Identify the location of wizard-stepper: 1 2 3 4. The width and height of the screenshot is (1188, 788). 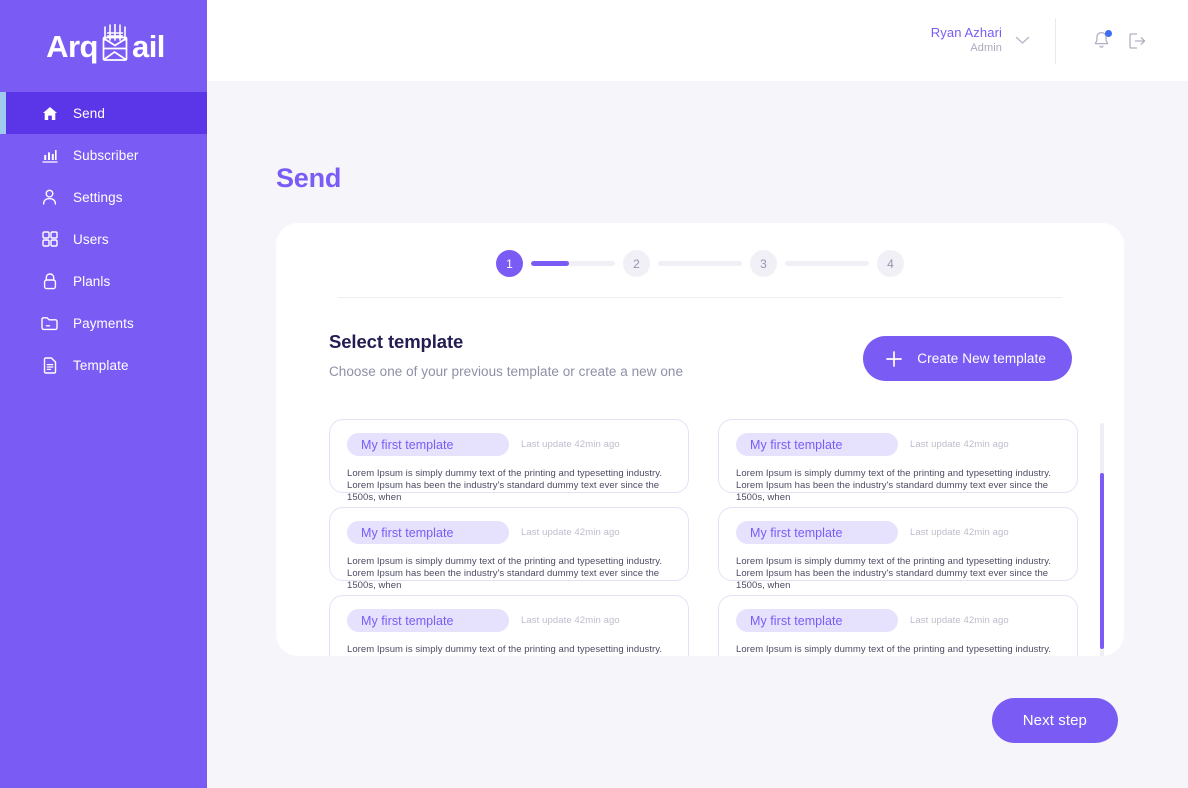
(700, 250).